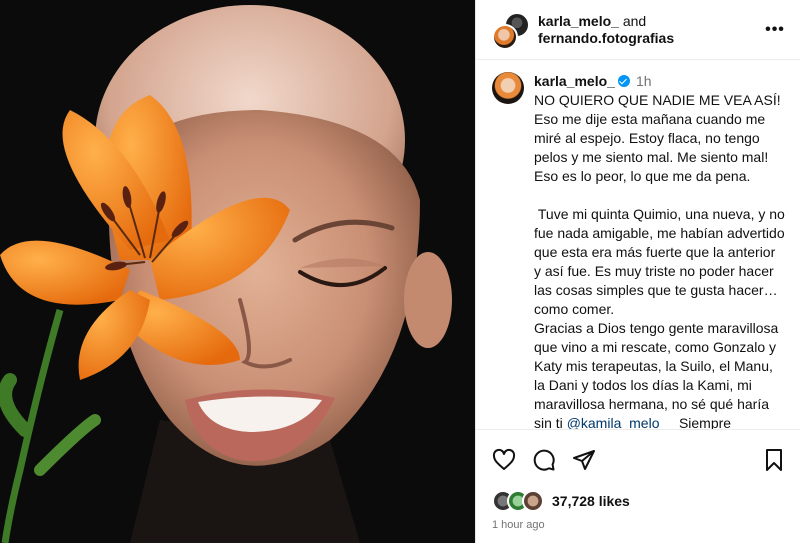  What do you see at coordinates (621, 422) in the screenshot?
I see `mention-link: @kamila_melo__` at bounding box center [621, 422].